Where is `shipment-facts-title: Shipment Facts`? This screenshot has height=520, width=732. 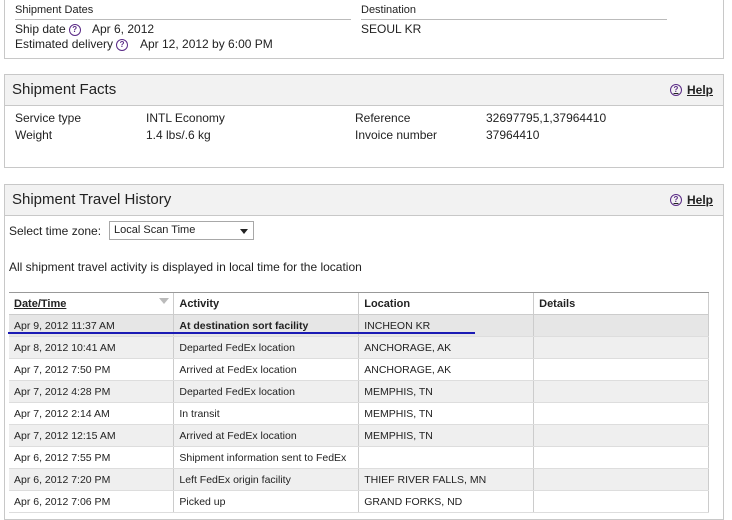 shipment-facts-title: Shipment Facts is located at coordinates (64, 89).